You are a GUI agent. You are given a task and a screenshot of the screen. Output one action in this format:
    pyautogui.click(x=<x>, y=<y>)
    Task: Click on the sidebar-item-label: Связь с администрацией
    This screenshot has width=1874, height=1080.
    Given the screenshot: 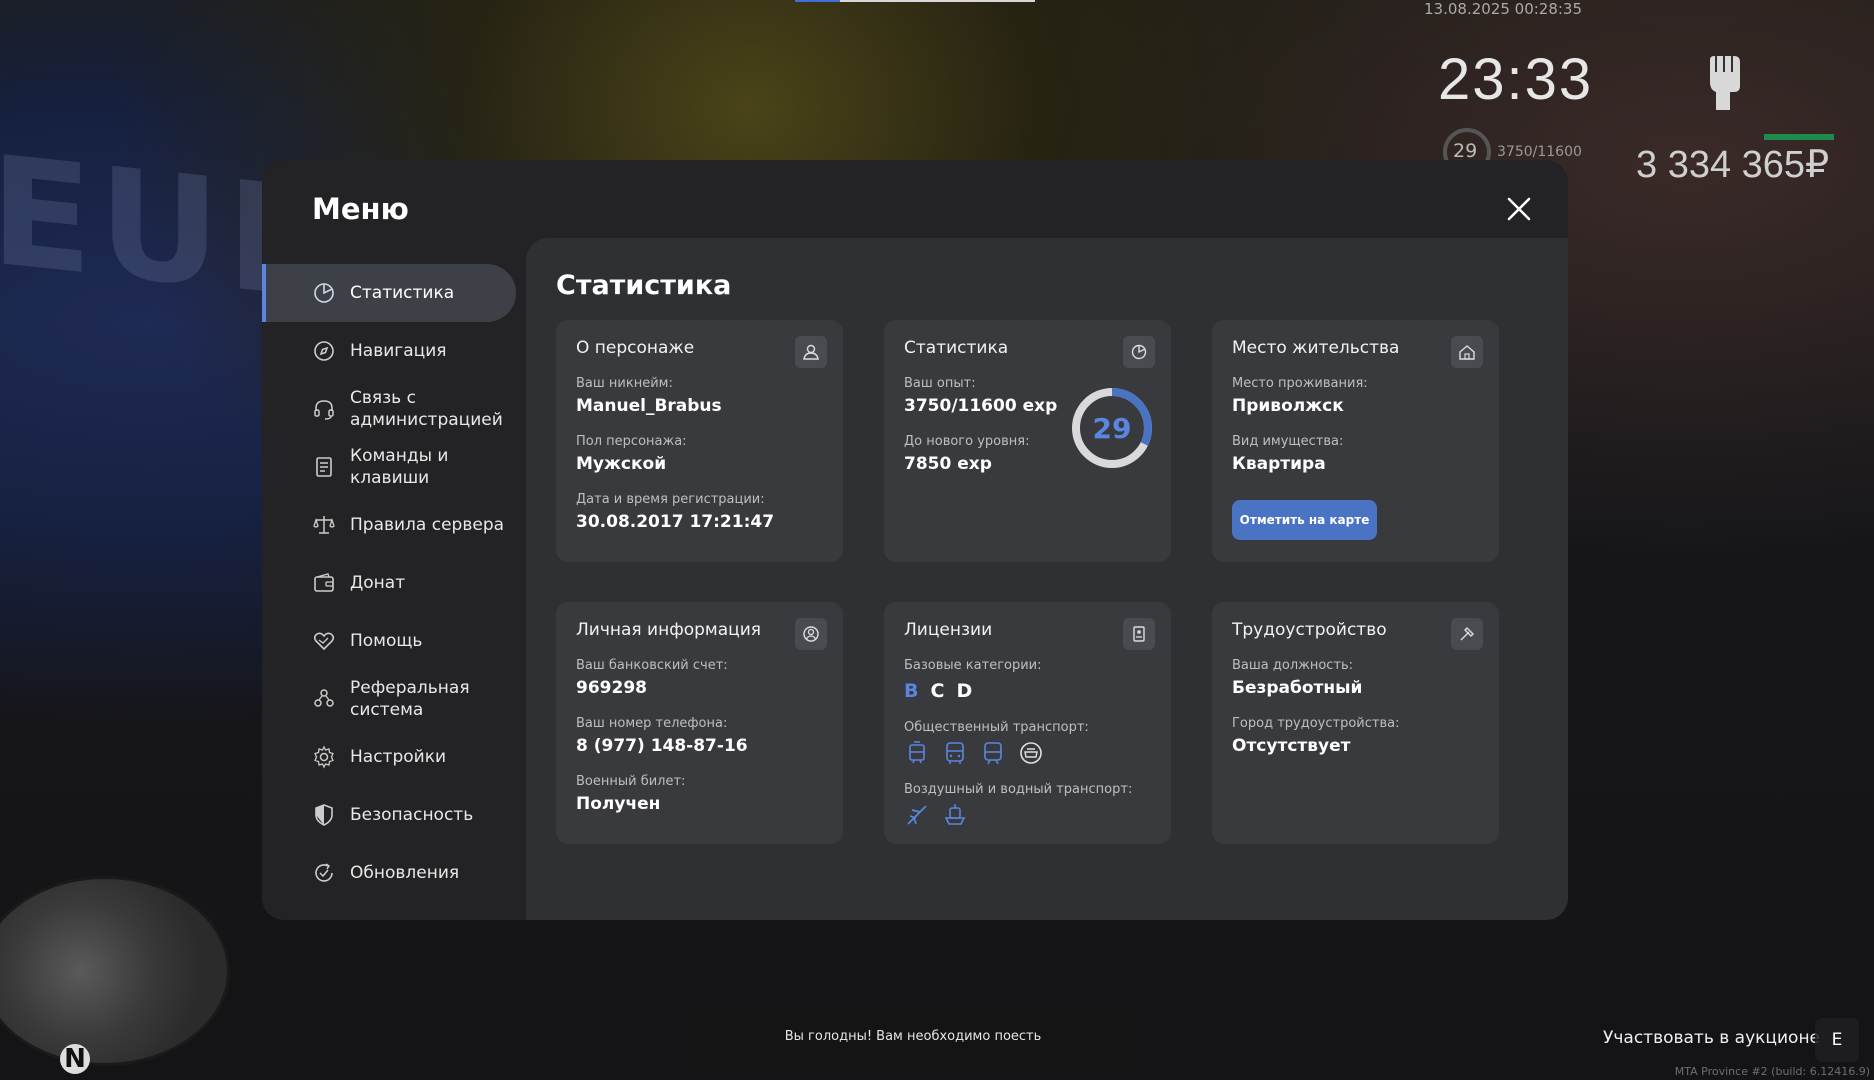 What is the action you would take?
    pyautogui.click(x=426, y=409)
    